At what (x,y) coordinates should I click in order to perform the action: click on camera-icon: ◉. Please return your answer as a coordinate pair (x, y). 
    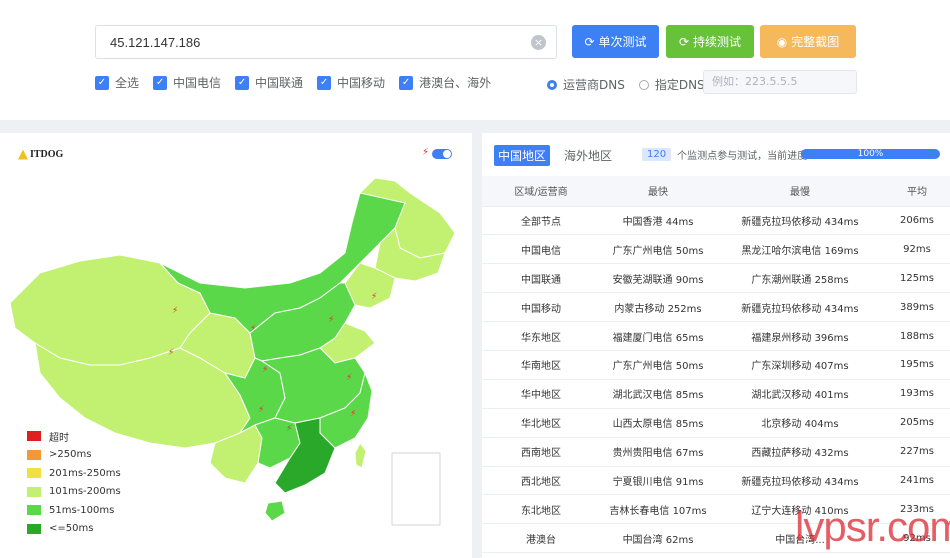
    Looking at the image, I should click on (782, 41).